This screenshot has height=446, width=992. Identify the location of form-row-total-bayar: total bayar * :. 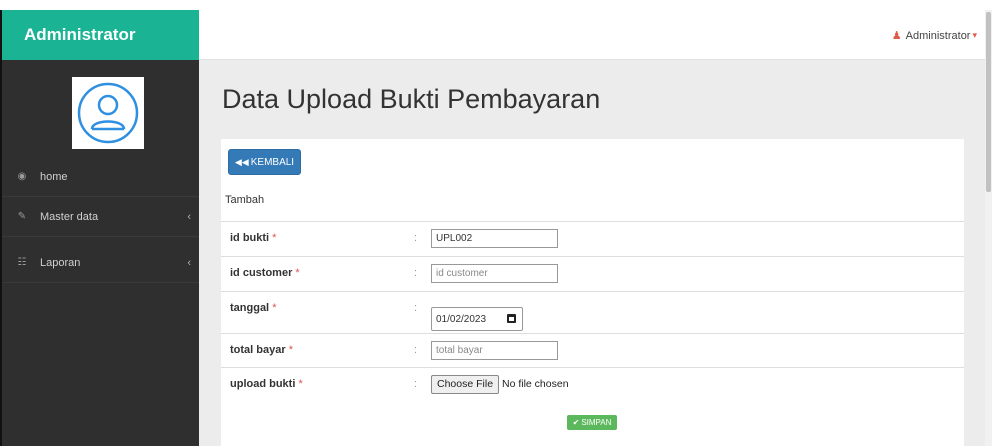
(592, 351).